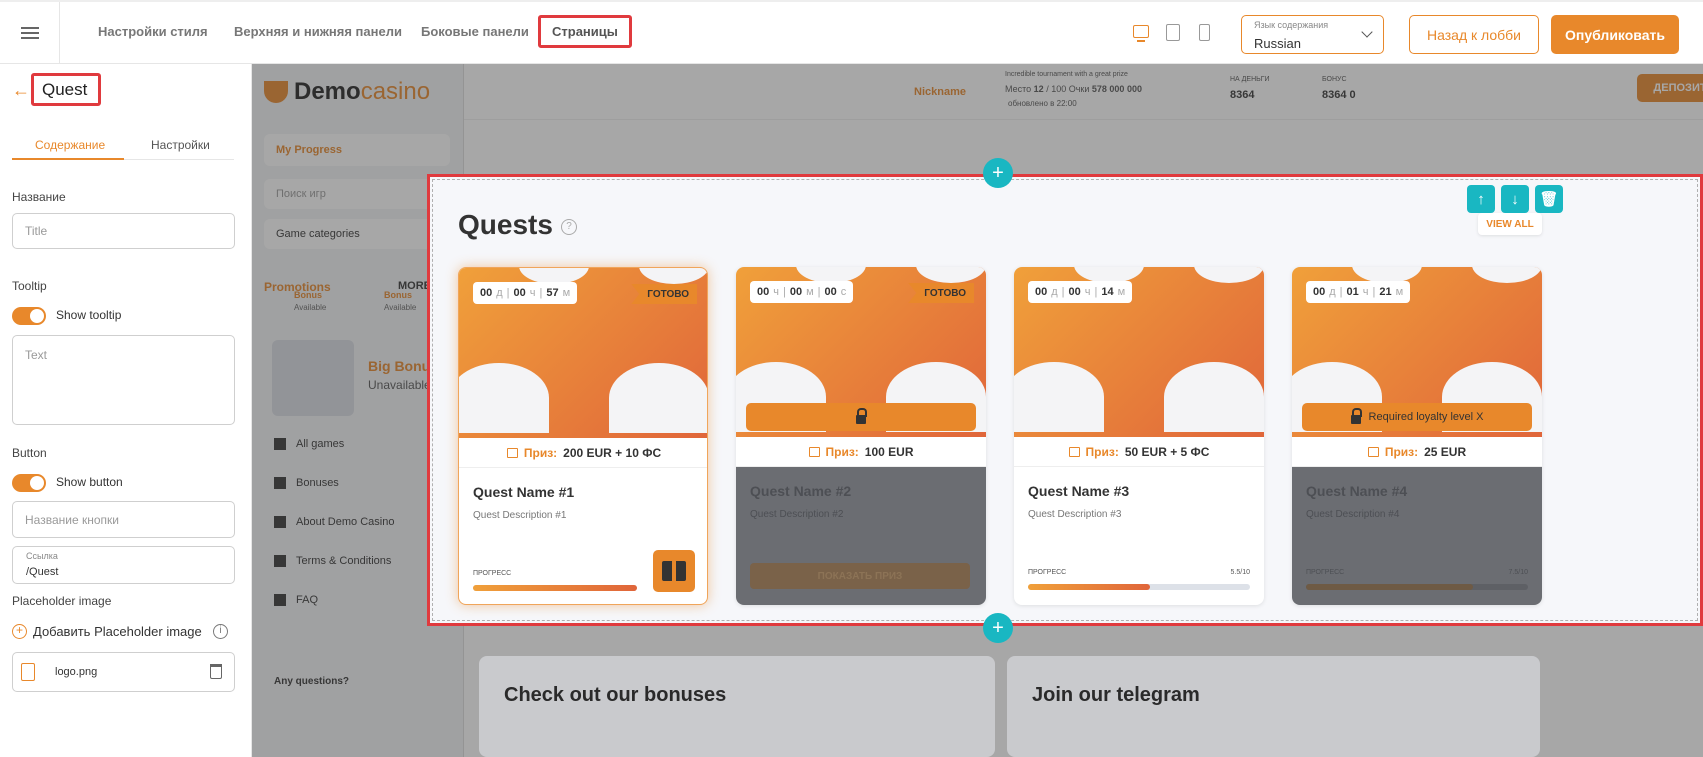  What do you see at coordinates (1481, 199) in the screenshot?
I see `move-up-button: ↑` at bounding box center [1481, 199].